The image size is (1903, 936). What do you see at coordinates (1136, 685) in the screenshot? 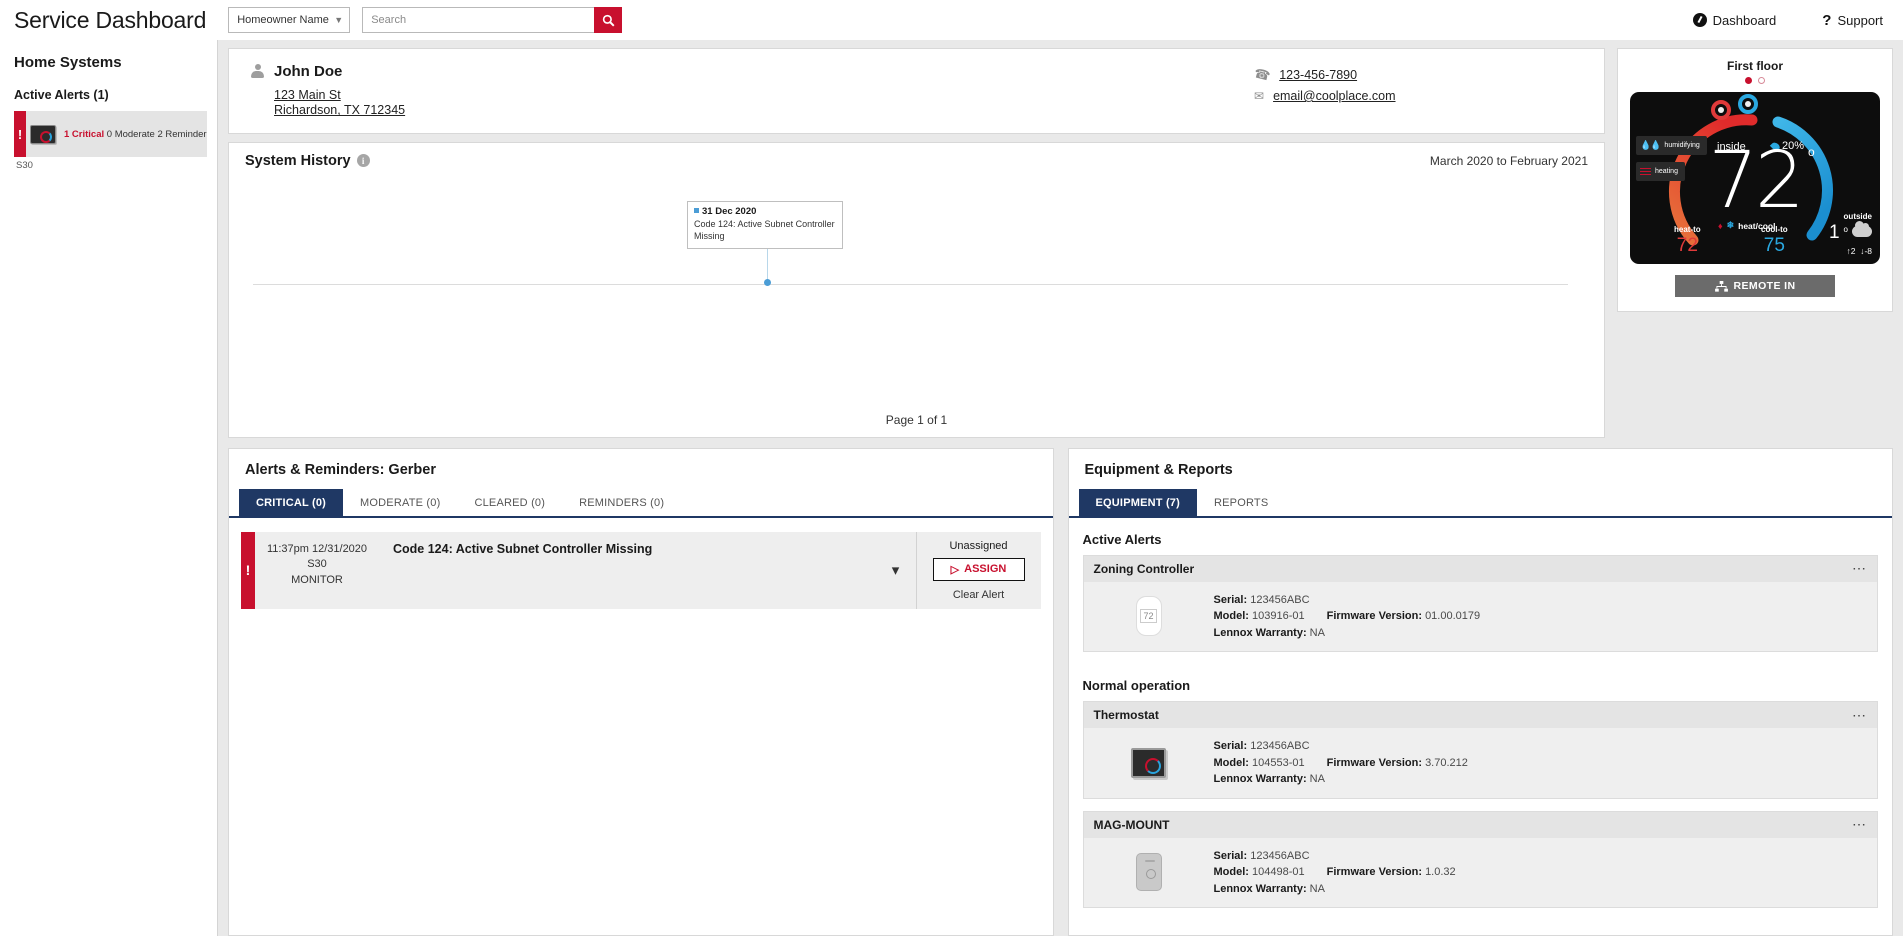
I see `equipment-section-heading: Normal operation` at bounding box center [1136, 685].